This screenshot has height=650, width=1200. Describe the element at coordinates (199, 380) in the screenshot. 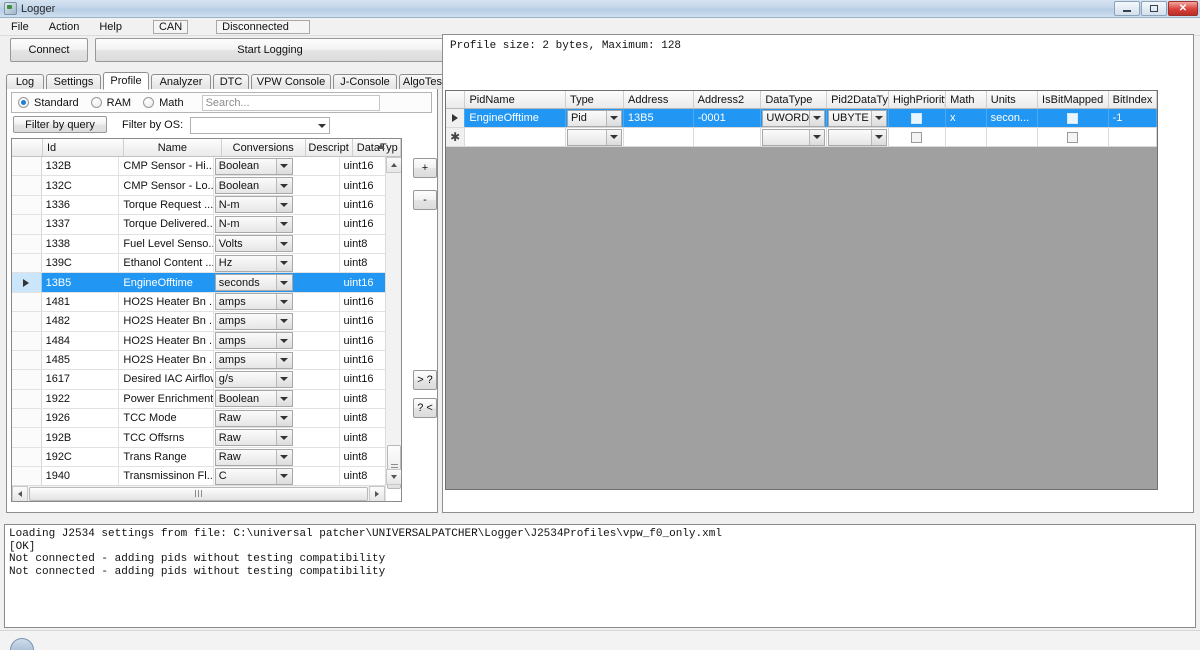

I see `pid-row: 1617 Desired IAC Airflow g/s uint16` at that location.